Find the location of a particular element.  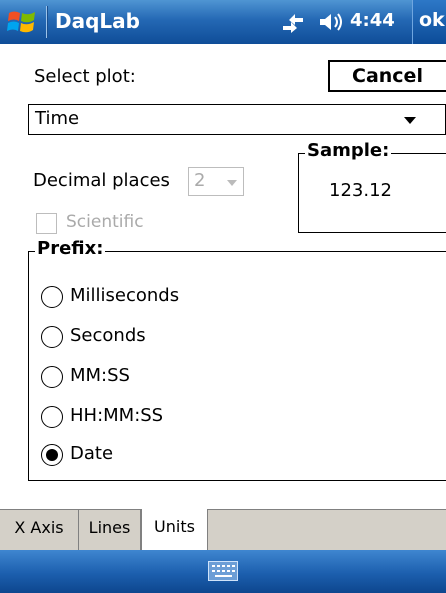

scientific-label: Scientific is located at coordinates (105, 222).